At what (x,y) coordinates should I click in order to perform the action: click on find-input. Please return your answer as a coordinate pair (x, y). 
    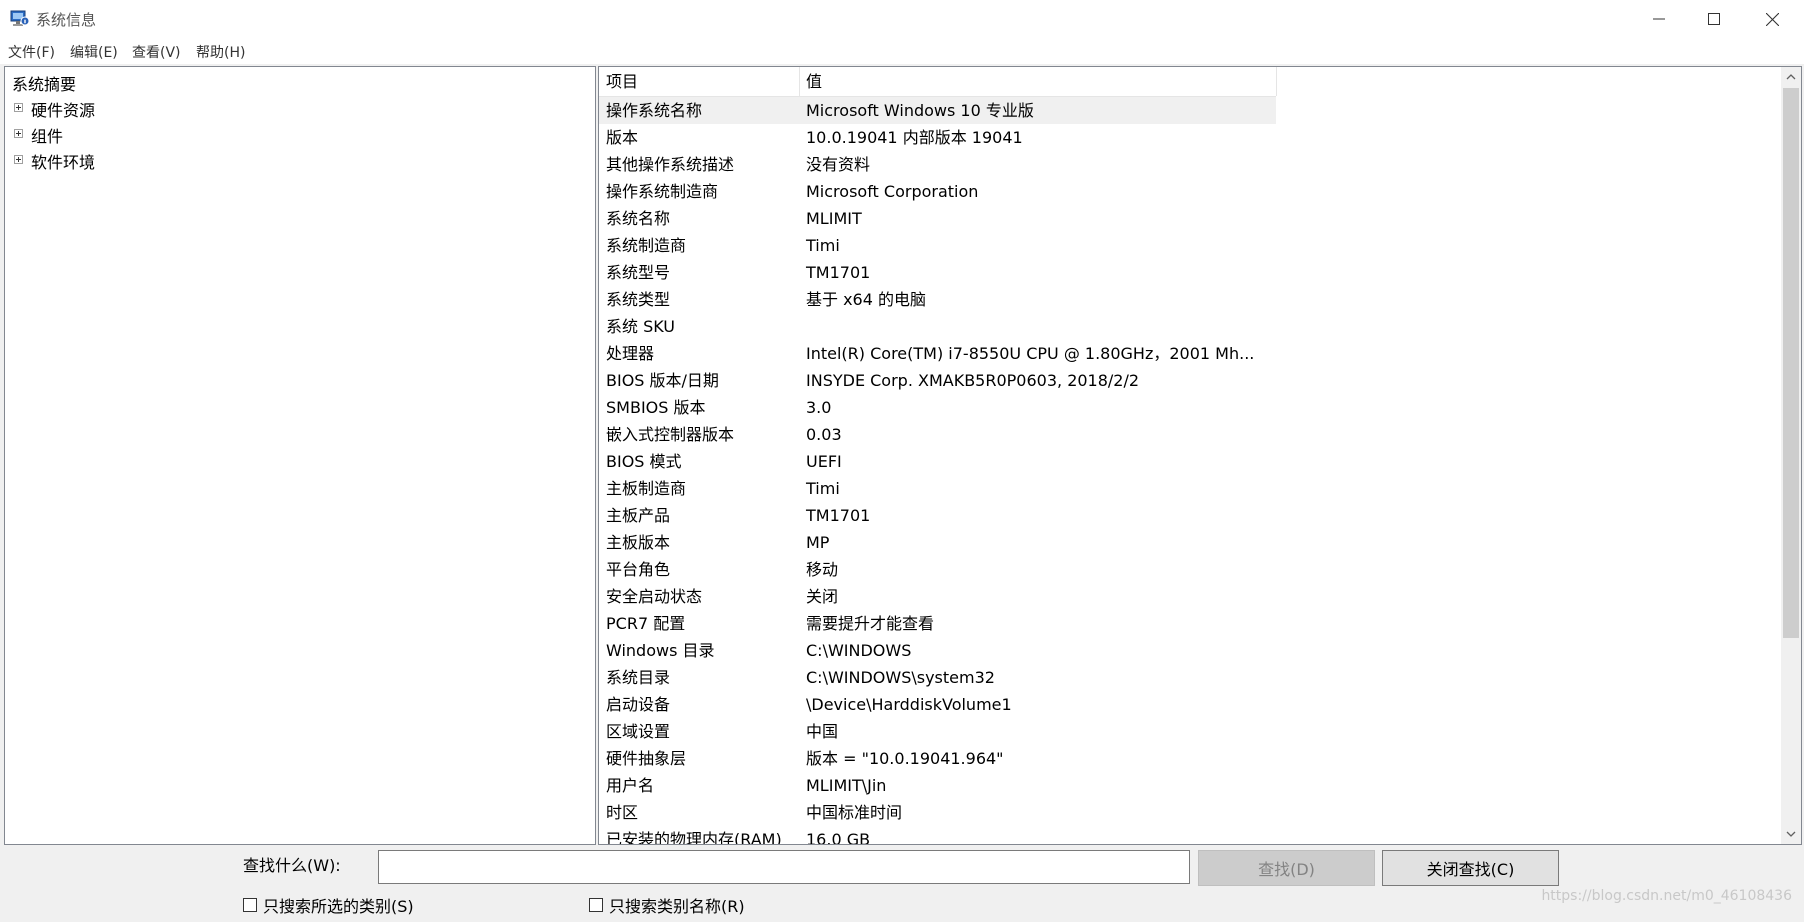
    Looking at the image, I should click on (784, 867).